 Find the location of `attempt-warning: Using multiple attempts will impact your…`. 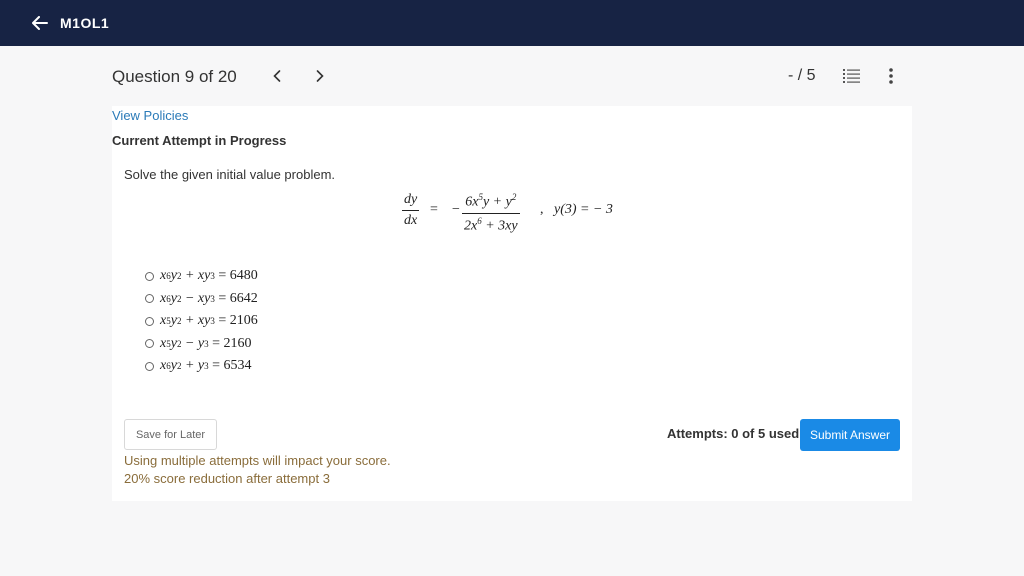

attempt-warning: Using multiple attempts will impact your… is located at coordinates (257, 460).